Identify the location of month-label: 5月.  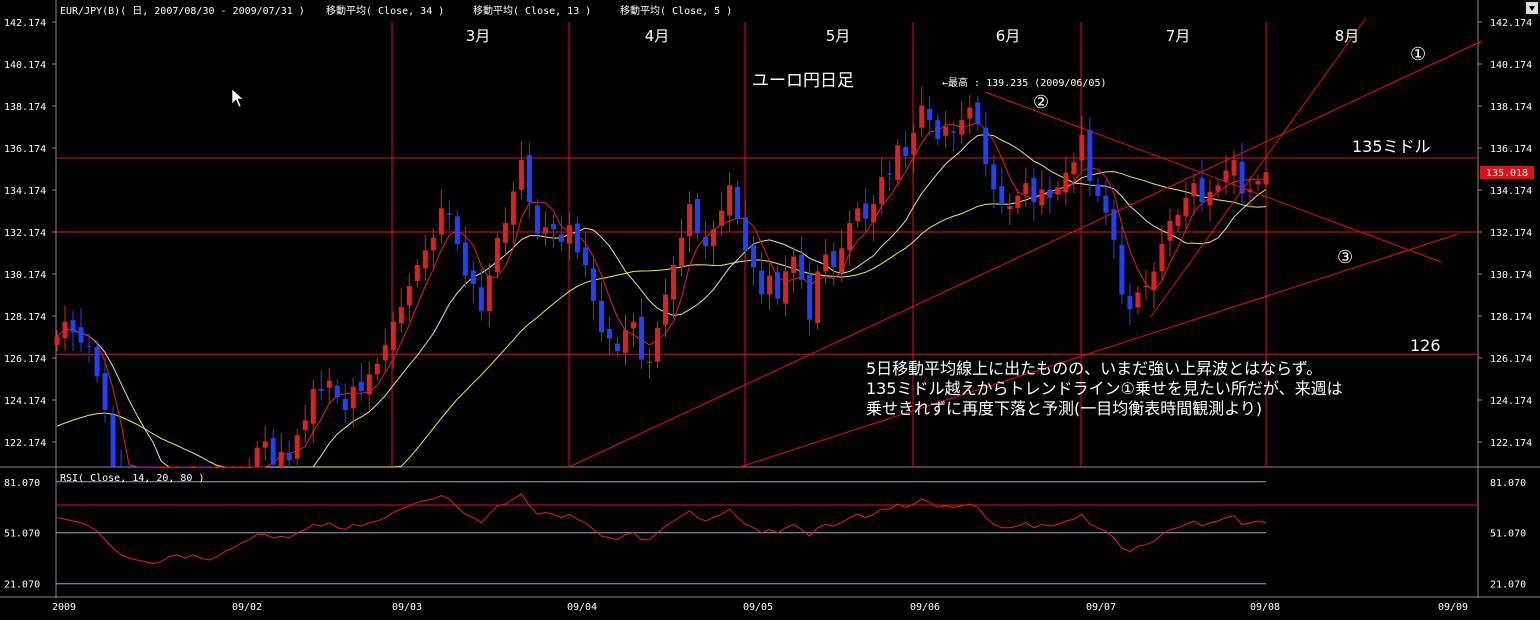
(838, 36).